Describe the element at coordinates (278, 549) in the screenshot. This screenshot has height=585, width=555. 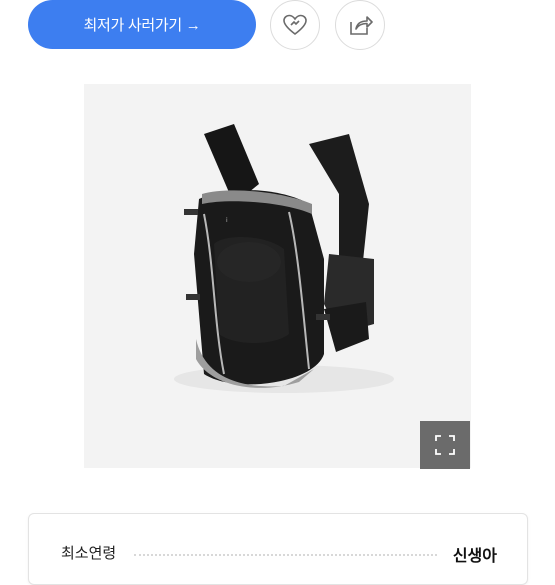
I see `product-info-card: 최소연령 신생아` at that location.